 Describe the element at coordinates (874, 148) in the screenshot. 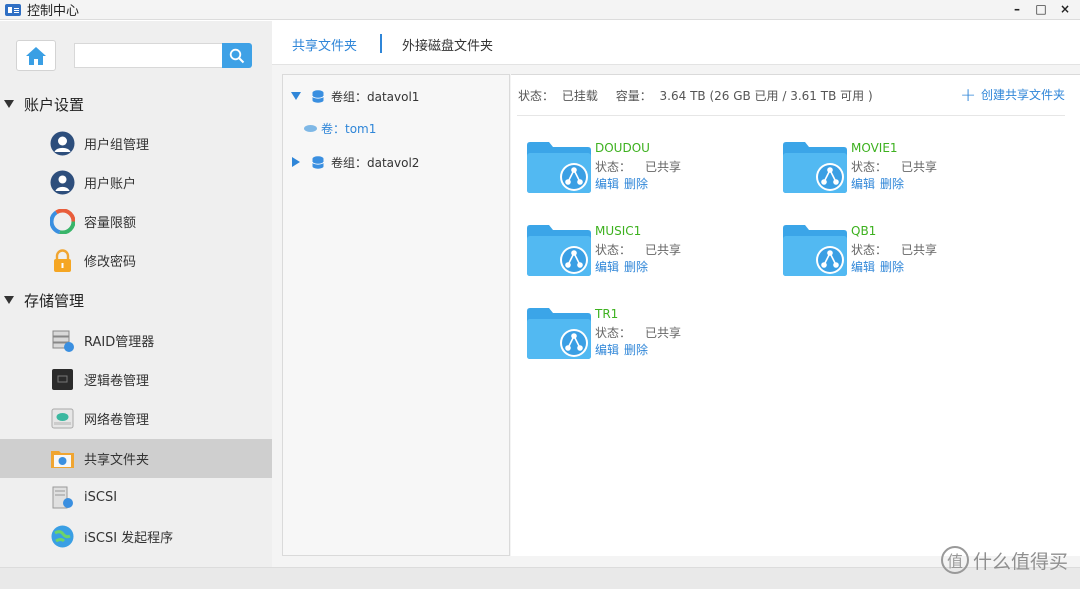

I see `folder-name: MOVIE1` at that location.